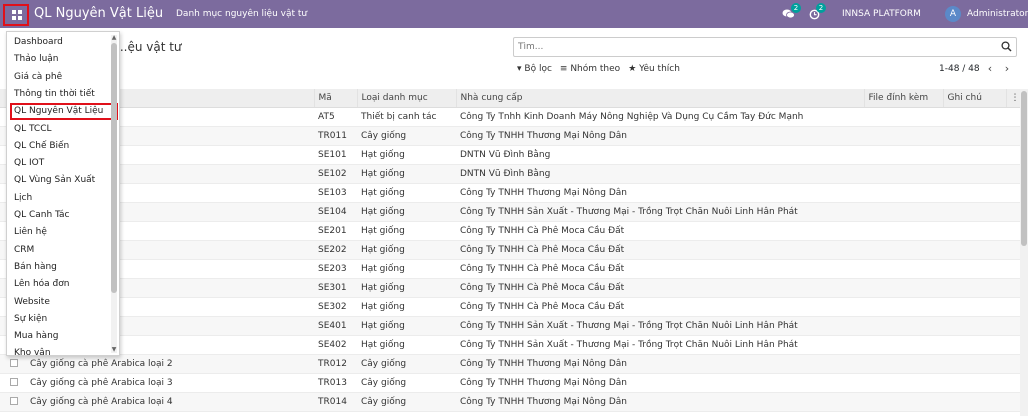  I want to click on column-header-supplier: Nhà cung cấp, so click(660, 98).